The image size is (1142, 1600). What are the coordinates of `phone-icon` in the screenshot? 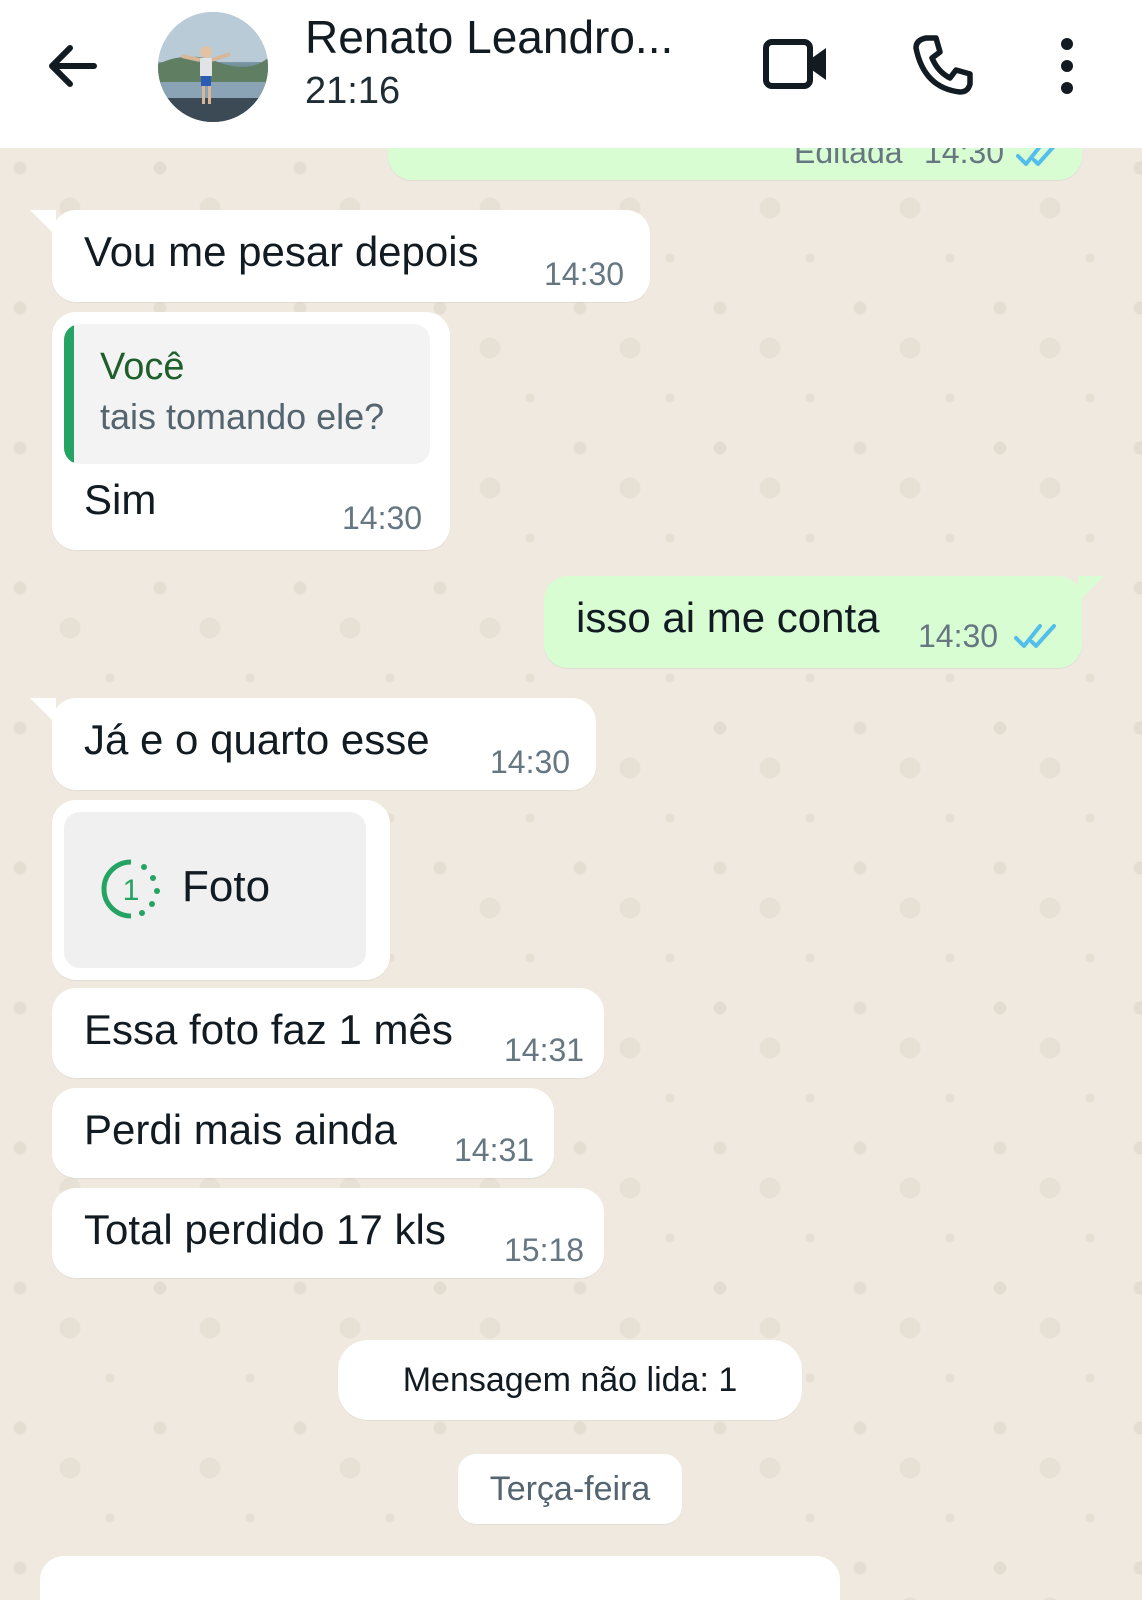 It's located at (943, 65).